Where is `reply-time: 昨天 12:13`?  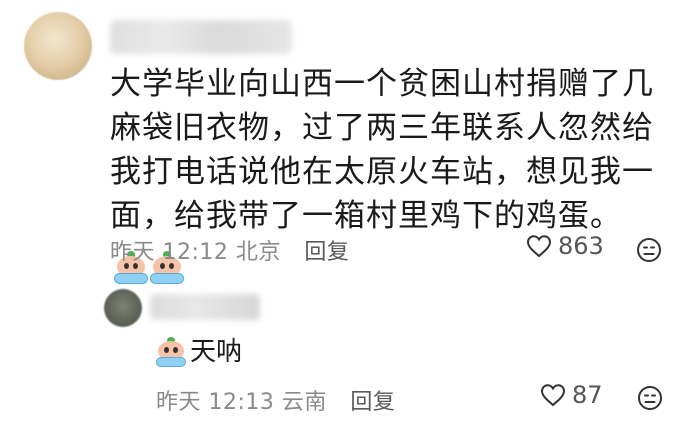
reply-time: 昨天 12:13 is located at coordinates (215, 402).